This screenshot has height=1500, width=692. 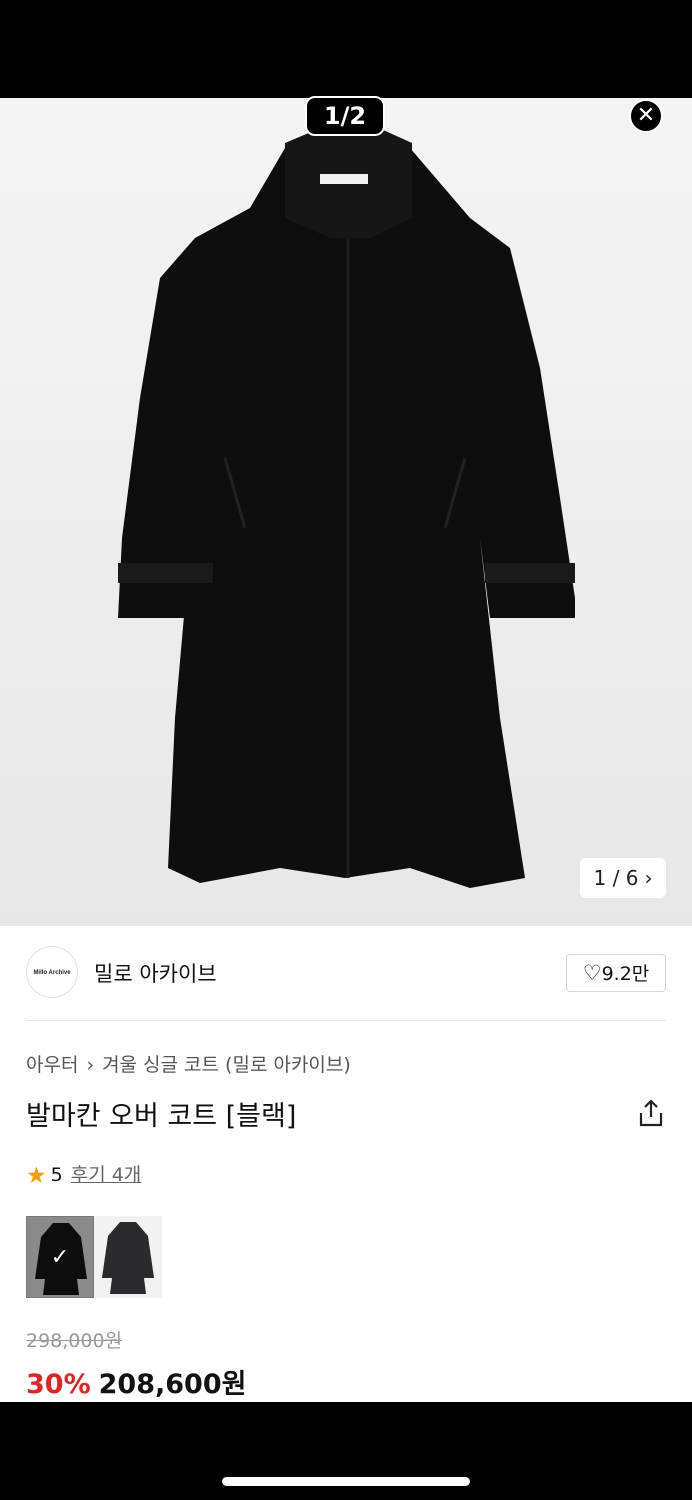 I want to click on rating-score: 5, so click(x=56, y=1175).